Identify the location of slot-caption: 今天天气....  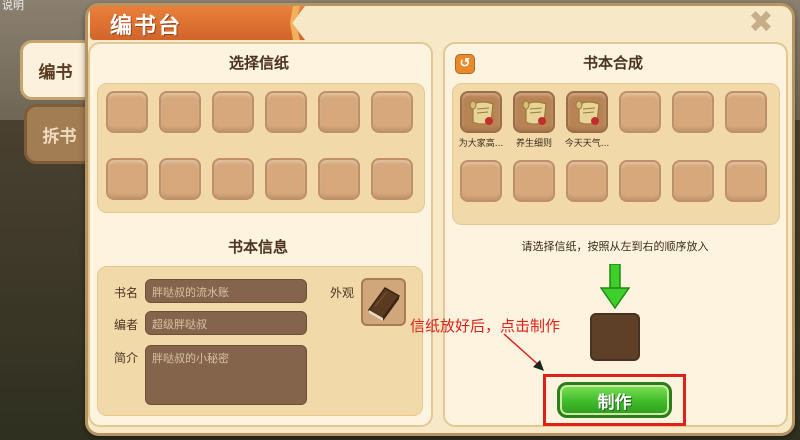
(587, 144).